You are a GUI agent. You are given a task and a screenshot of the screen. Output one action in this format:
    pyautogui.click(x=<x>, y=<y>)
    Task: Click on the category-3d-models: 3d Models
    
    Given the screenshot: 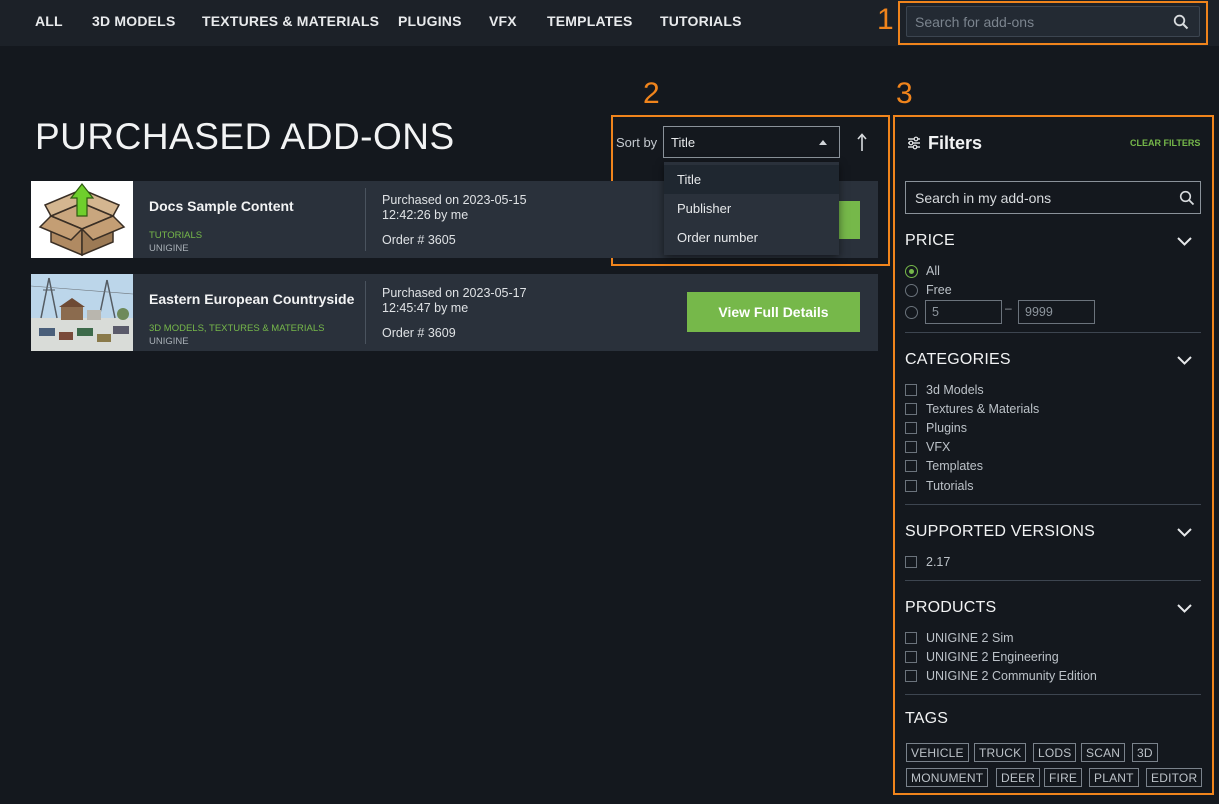 What is the action you would take?
    pyautogui.click(x=1005, y=390)
    